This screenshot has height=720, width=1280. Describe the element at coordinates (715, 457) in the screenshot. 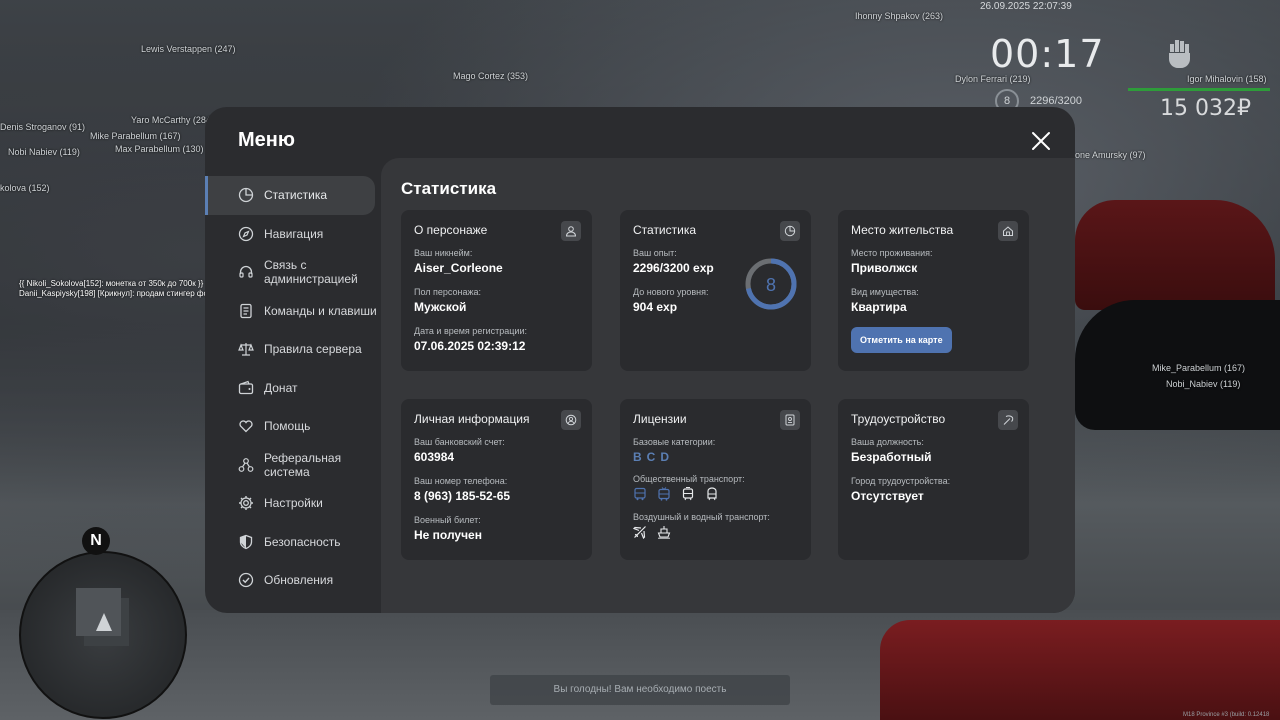

I see `license-categories: BCD` at that location.